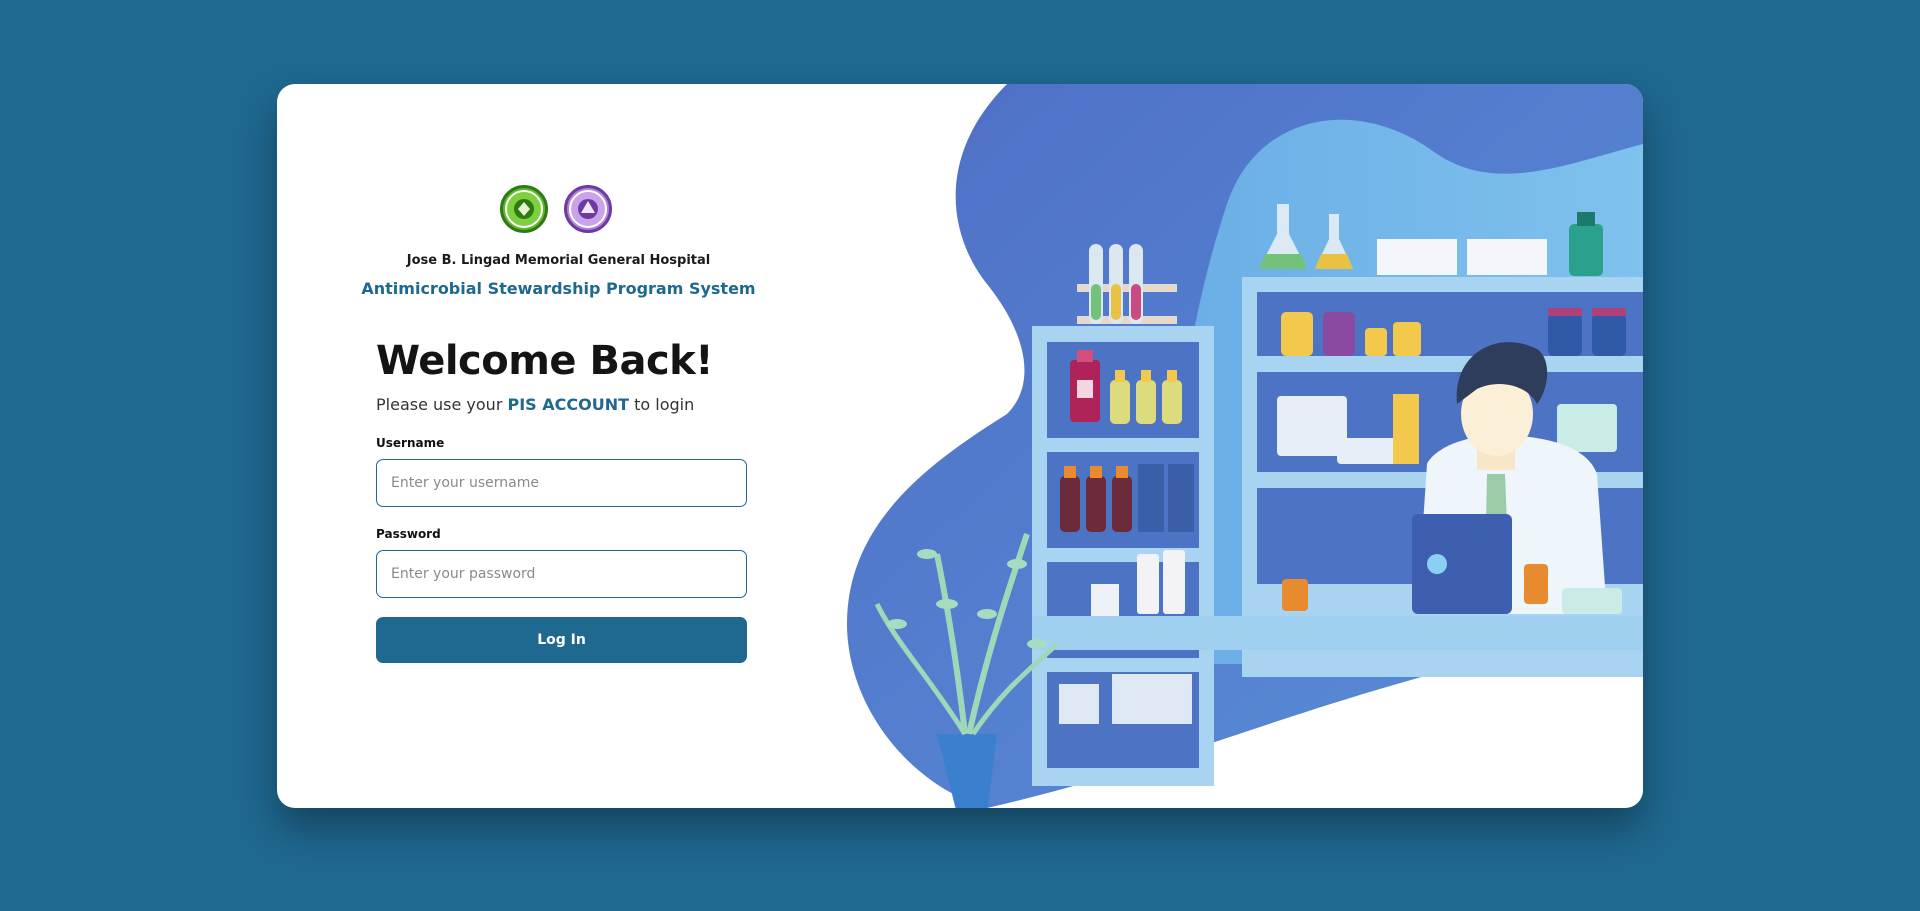  Describe the element at coordinates (561, 574) in the screenshot. I see `password-input` at that location.